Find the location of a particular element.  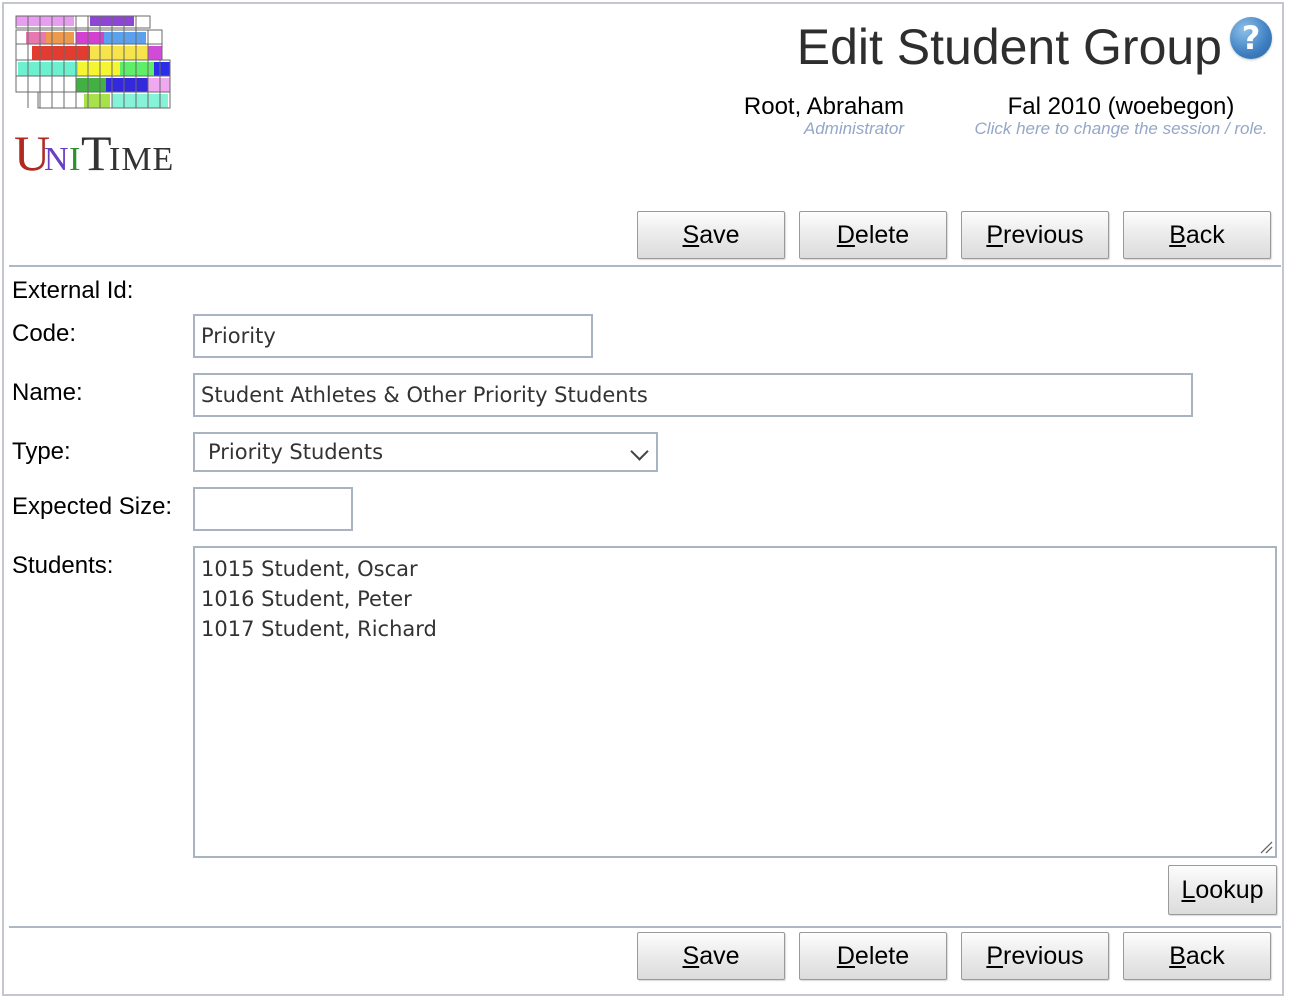

svg-text: IME is located at coordinates (141, 159).